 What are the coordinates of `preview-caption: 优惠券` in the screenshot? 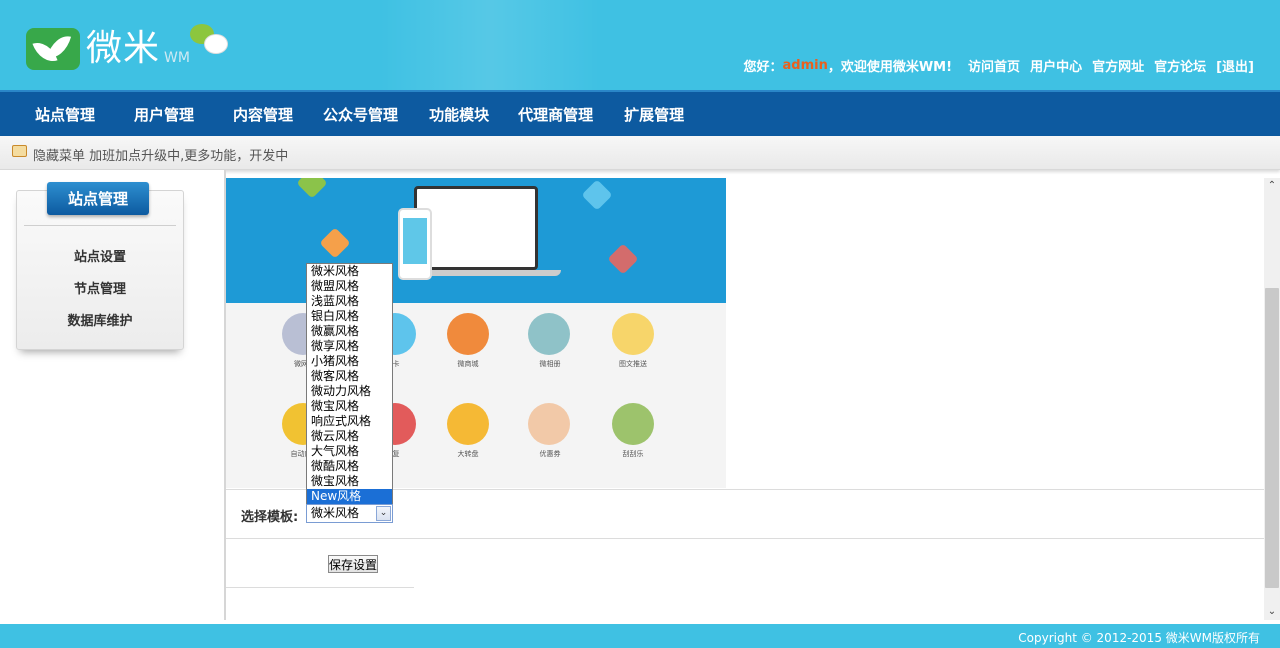 It's located at (550, 454).